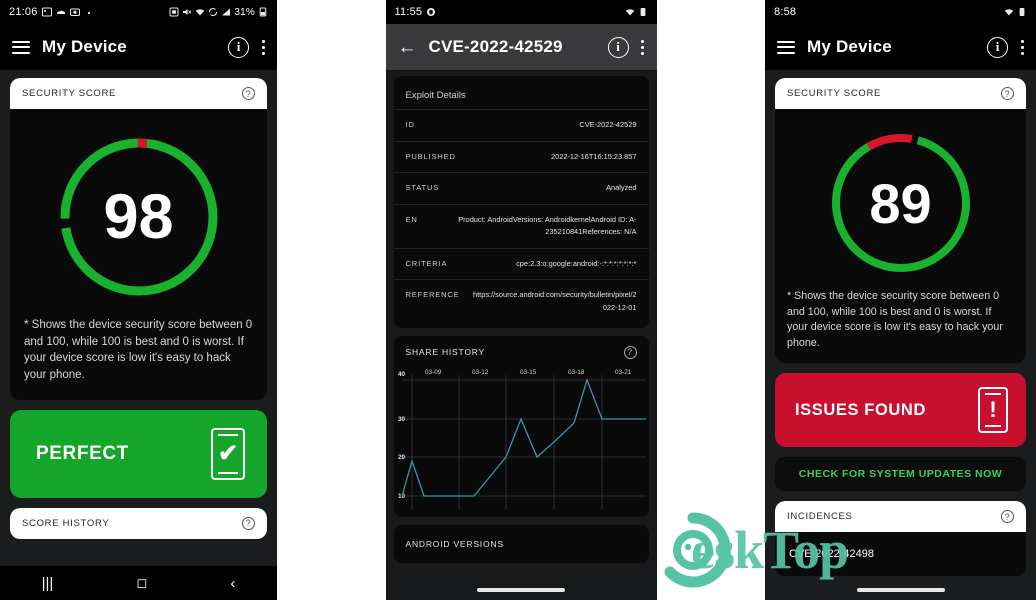 This screenshot has width=1036, height=600. What do you see at coordinates (138, 523) in the screenshot?
I see `score-history-card: SCORE HISTORY ?` at bounding box center [138, 523].